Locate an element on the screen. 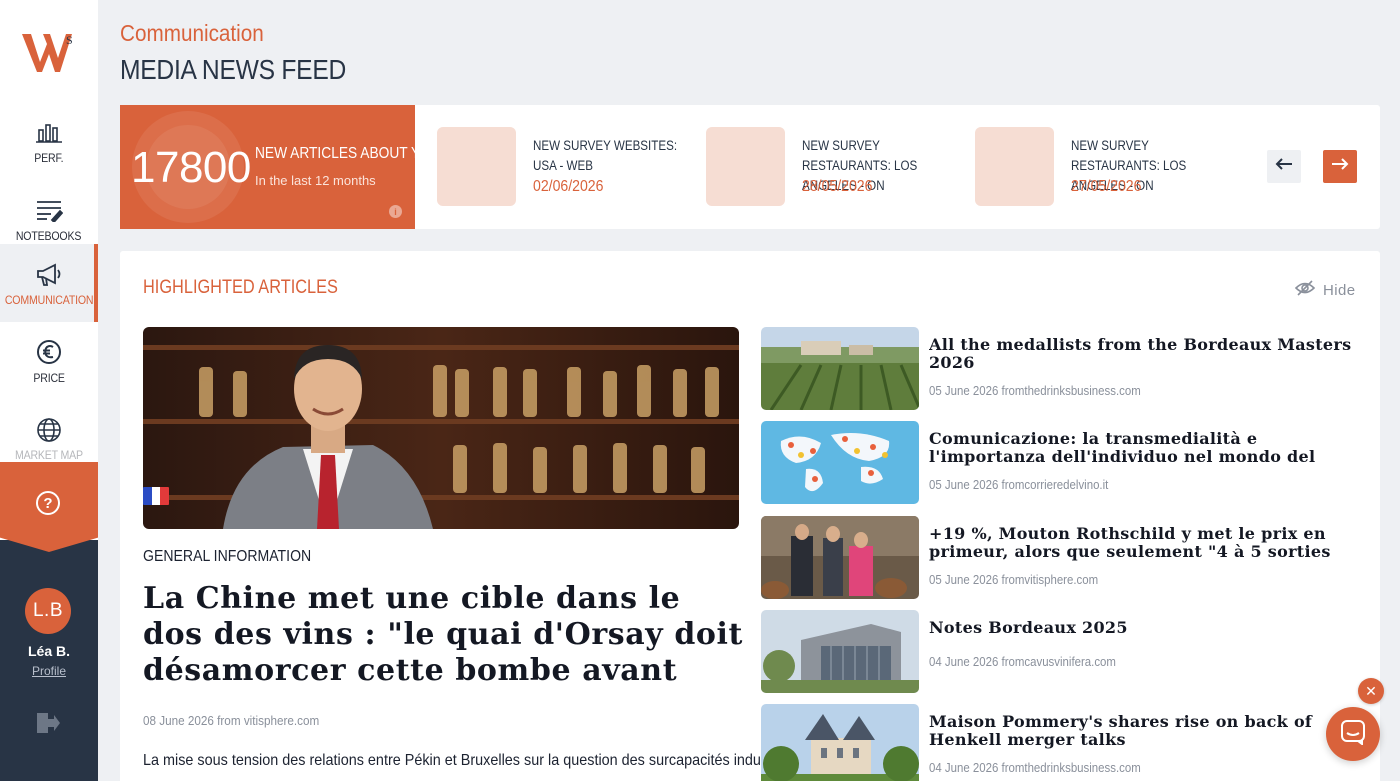 The image size is (1400, 781). chat-bubble-icon is located at coordinates (1353, 734).